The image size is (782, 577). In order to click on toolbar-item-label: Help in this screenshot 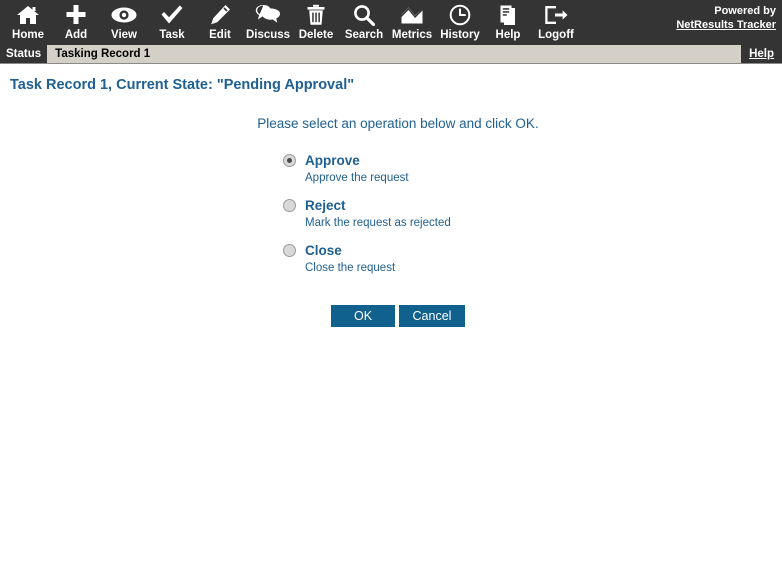, I will do `click(508, 35)`.